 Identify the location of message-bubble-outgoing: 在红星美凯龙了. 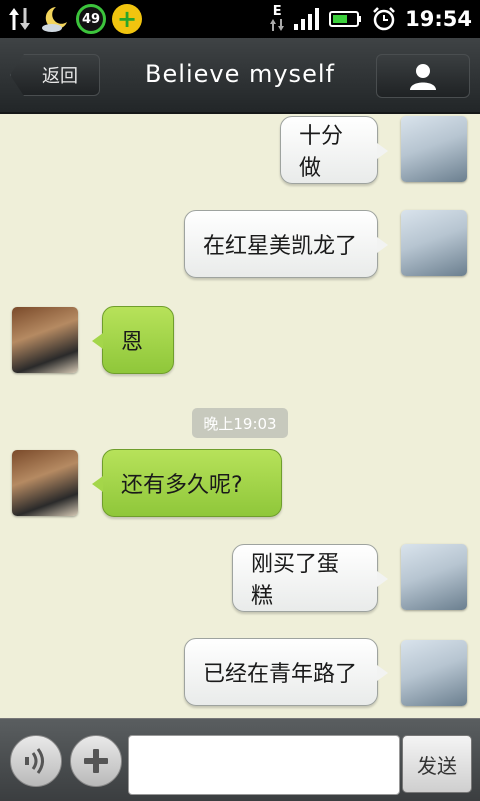
(286, 244).